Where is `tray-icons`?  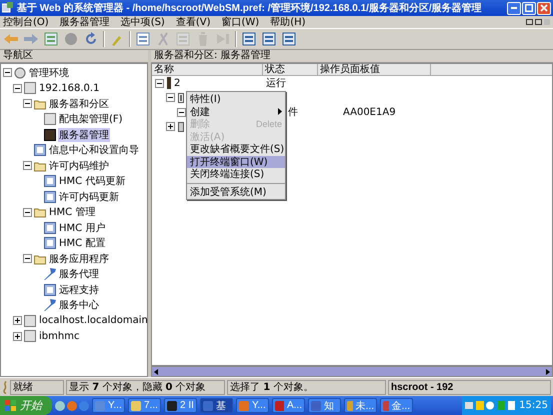 tray-icons is located at coordinates (490, 405).